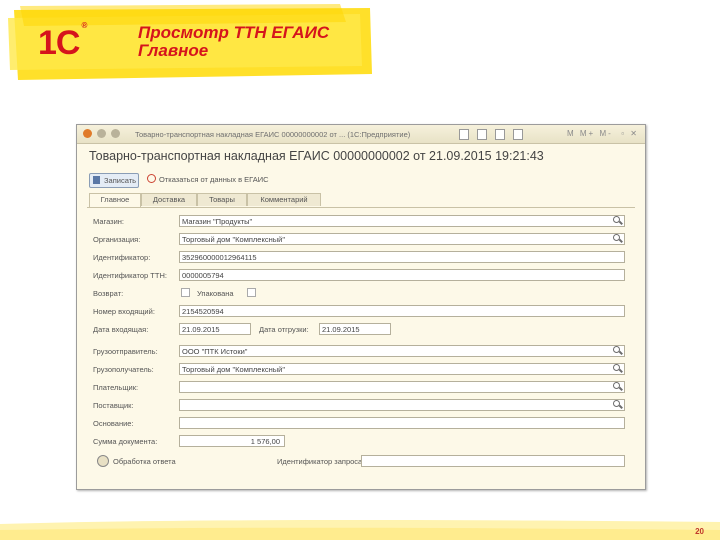 This screenshot has height=540, width=720. What do you see at coordinates (402, 221) in the screenshot?
I see `shop-field: Магазин "Продукты"` at bounding box center [402, 221].